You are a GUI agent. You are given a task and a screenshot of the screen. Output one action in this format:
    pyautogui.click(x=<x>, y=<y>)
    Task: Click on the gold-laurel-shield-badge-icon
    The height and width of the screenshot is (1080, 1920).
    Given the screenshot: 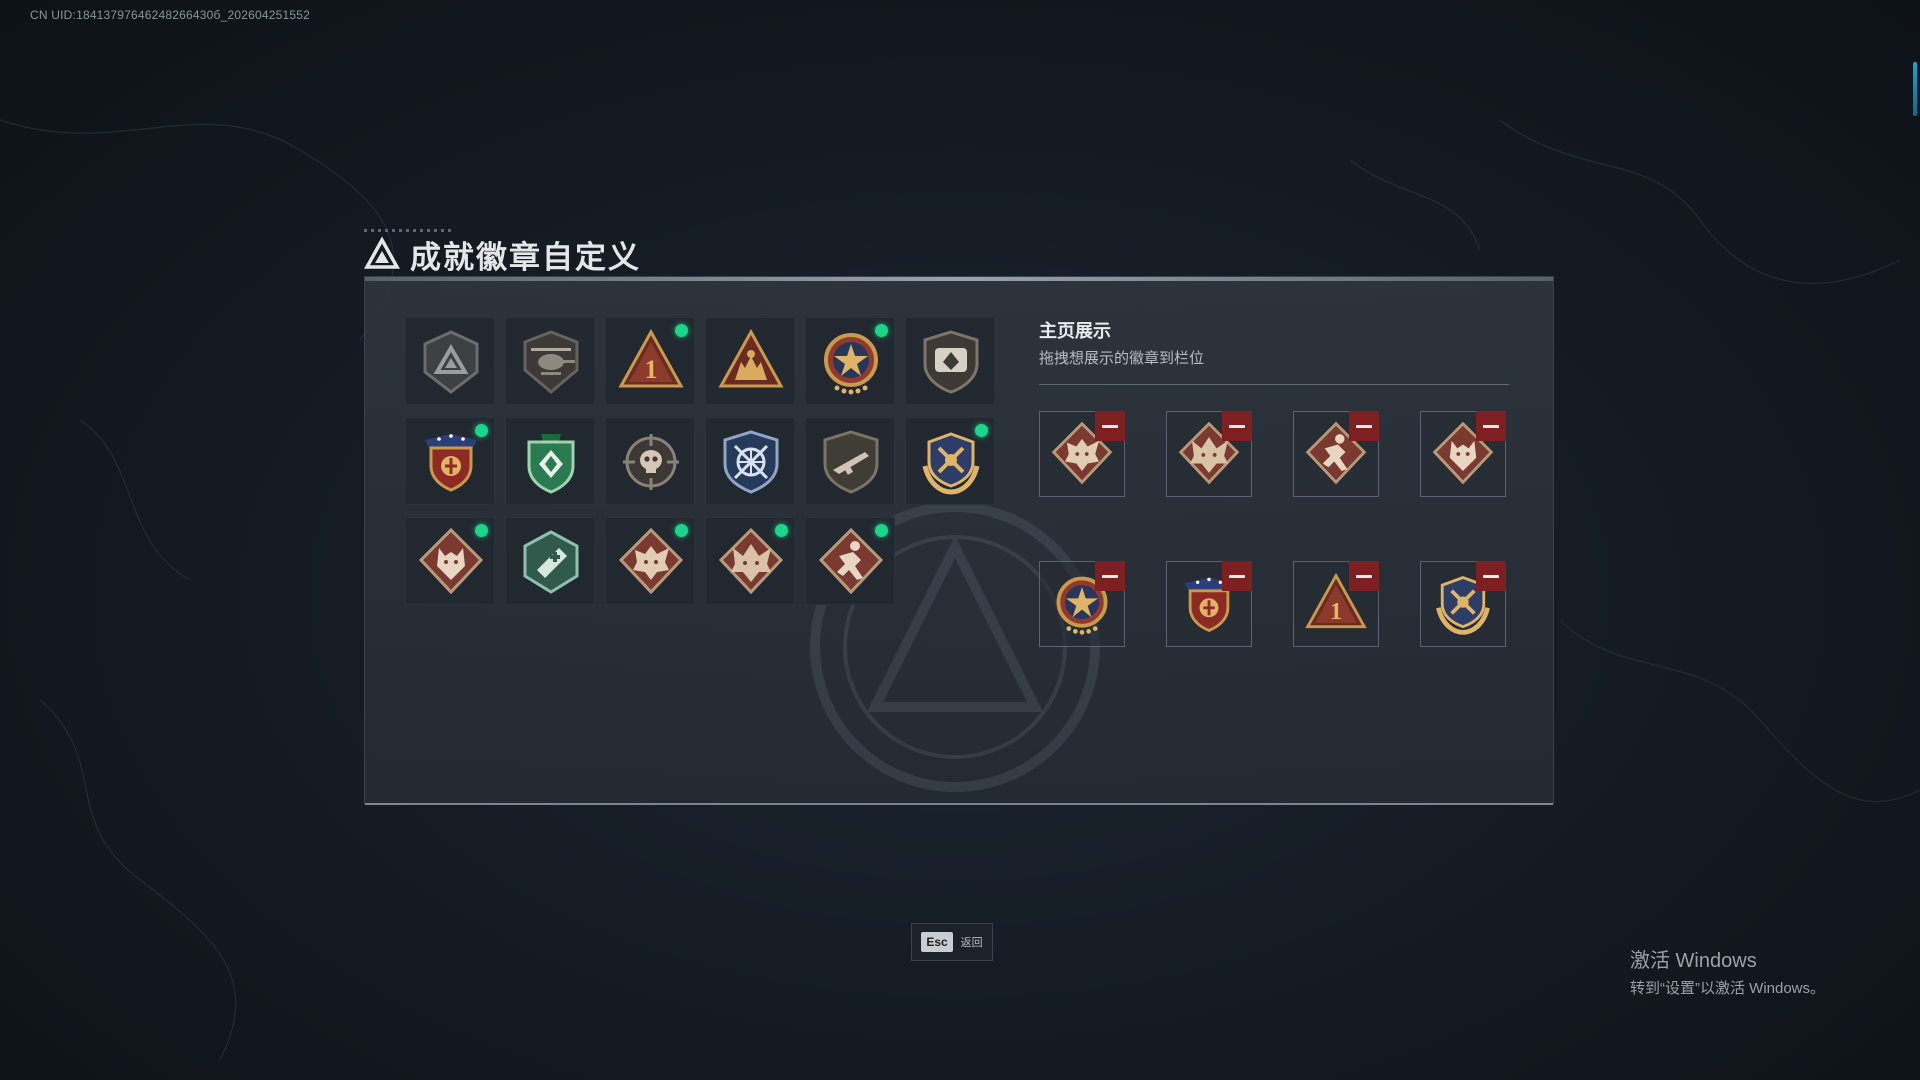 What is the action you would take?
    pyautogui.click(x=951, y=463)
    